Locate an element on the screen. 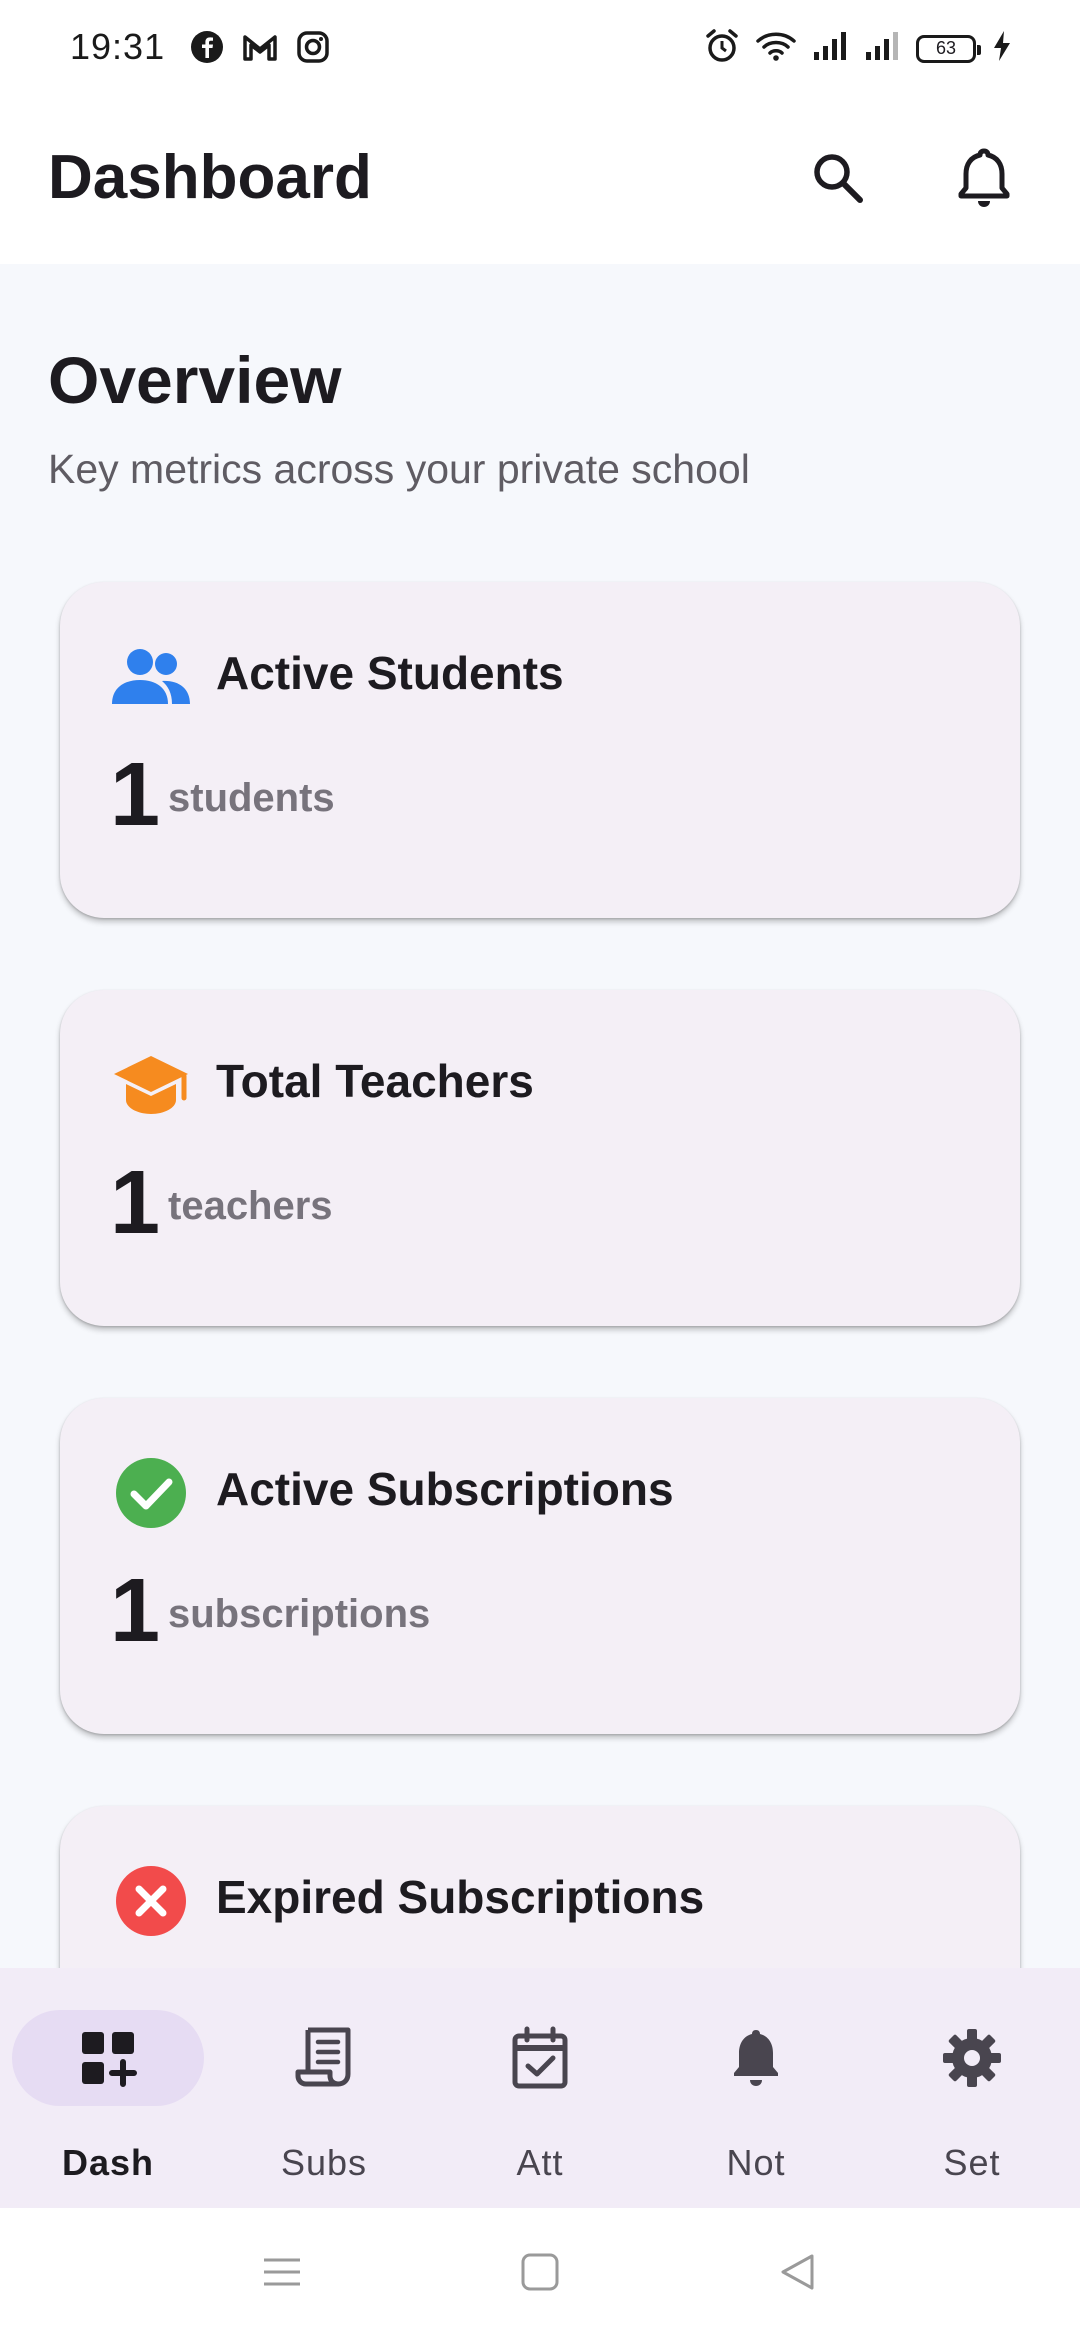 This screenshot has height=2340, width=1080. search-button is located at coordinates (838, 180).